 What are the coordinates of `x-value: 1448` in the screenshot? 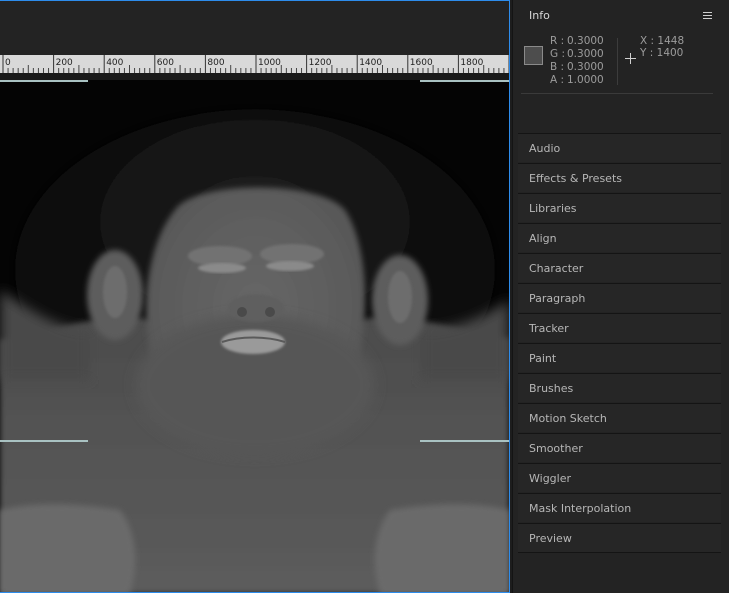 It's located at (671, 41).